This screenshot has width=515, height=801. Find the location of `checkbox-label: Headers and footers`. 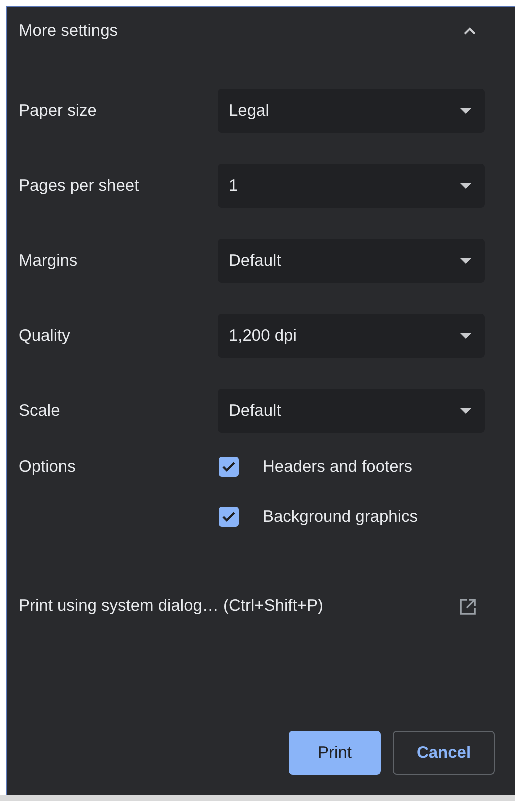

checkbox-label: Headers and footers is located at coordinates (338, 467).